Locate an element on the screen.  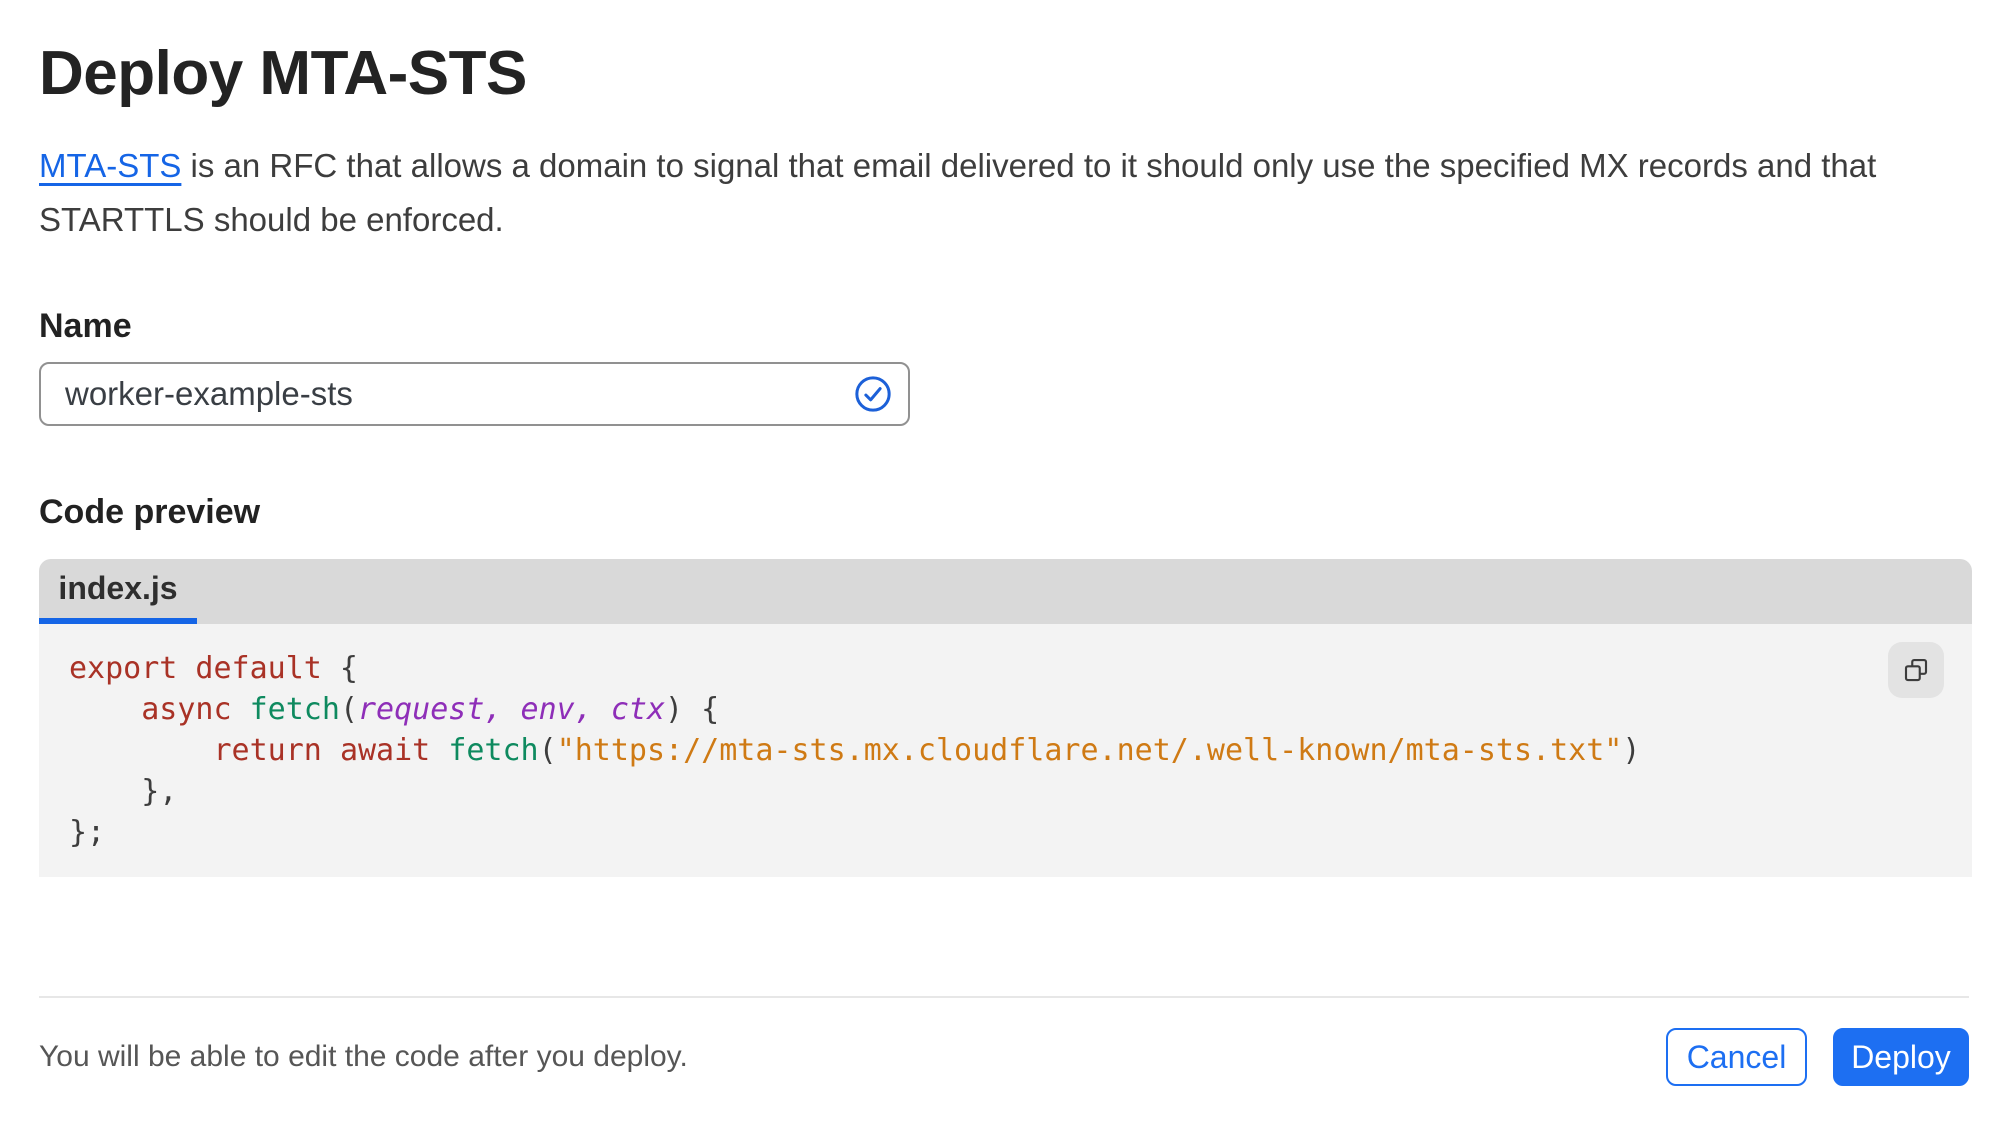
code-tab-bar: index.js is located at coordinates (1005, 591).